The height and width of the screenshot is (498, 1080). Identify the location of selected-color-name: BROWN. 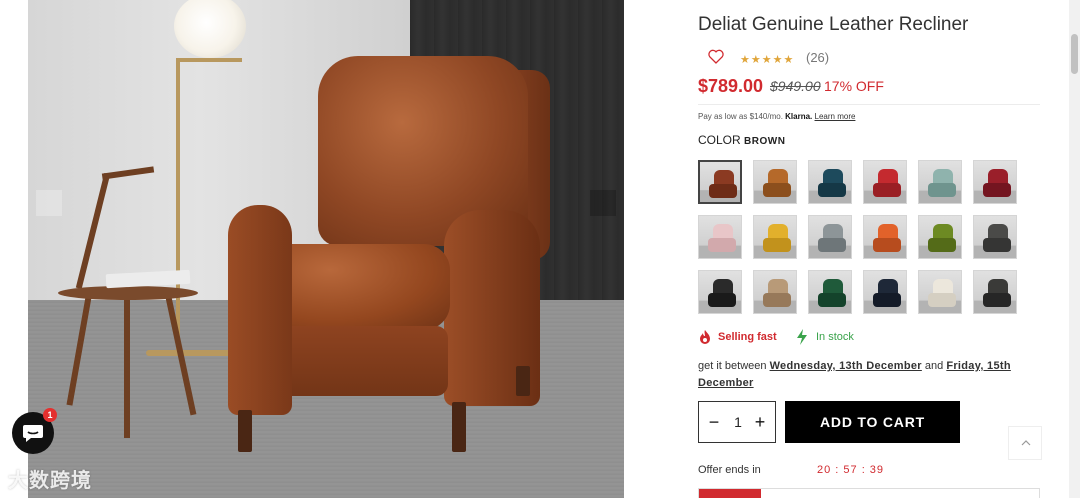
(765, 141).